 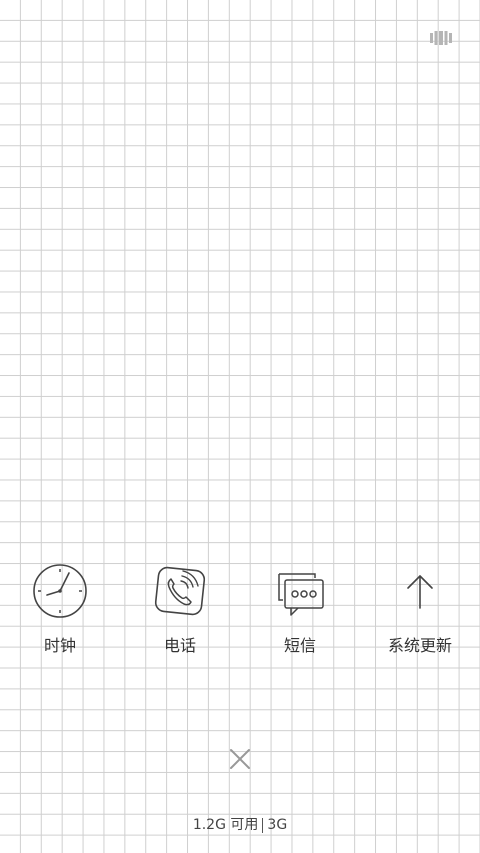 I want to click on close-icon, so click(x=240, y=759).